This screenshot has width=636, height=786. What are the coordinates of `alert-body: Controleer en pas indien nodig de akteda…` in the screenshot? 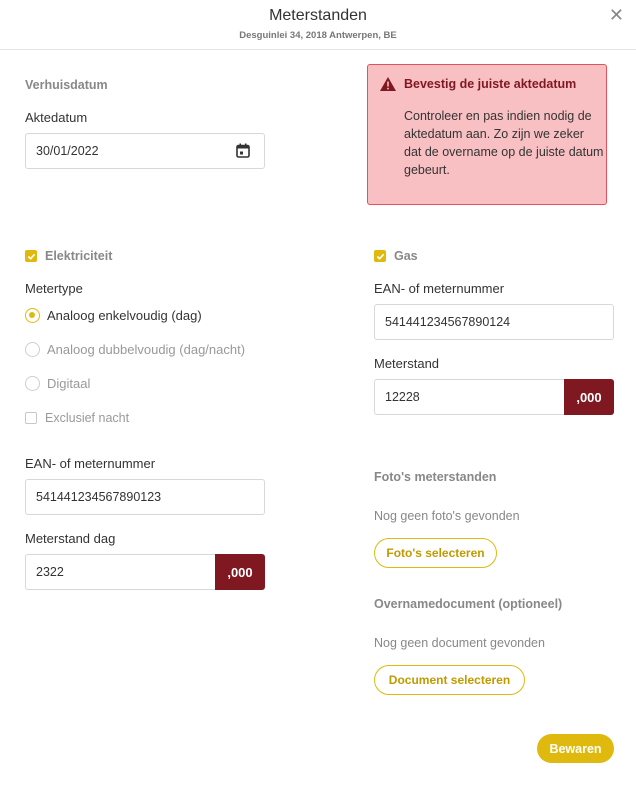 It's located at (504, 143).